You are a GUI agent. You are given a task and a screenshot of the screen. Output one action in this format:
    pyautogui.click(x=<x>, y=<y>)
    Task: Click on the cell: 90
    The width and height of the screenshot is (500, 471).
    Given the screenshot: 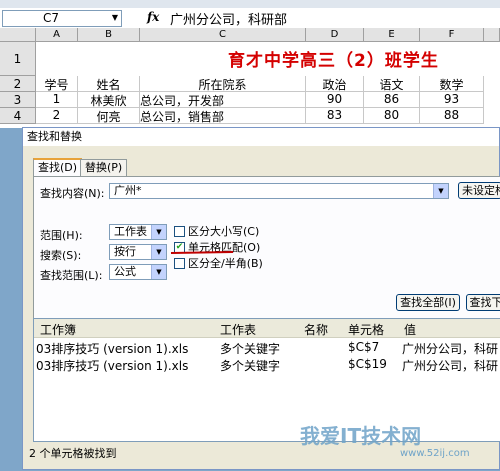 What is the action you would take?
    pyautogui.click(x=335, y=100)
    